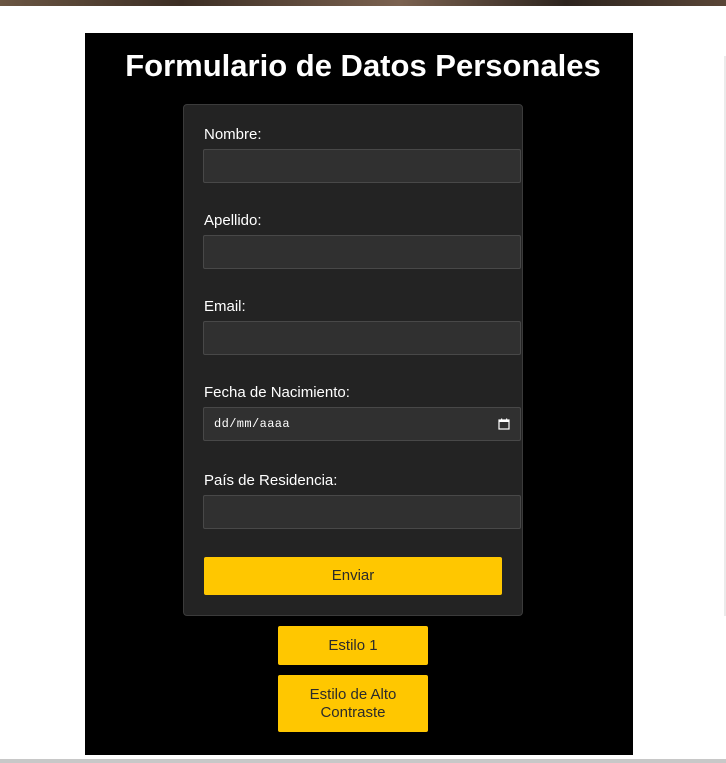  I want to click on page-title: Formulario de Datos Personales, so click(363, 65).